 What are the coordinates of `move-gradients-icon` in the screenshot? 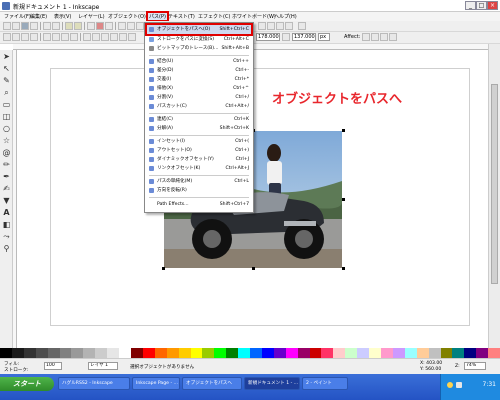 It's located at (384, 37).